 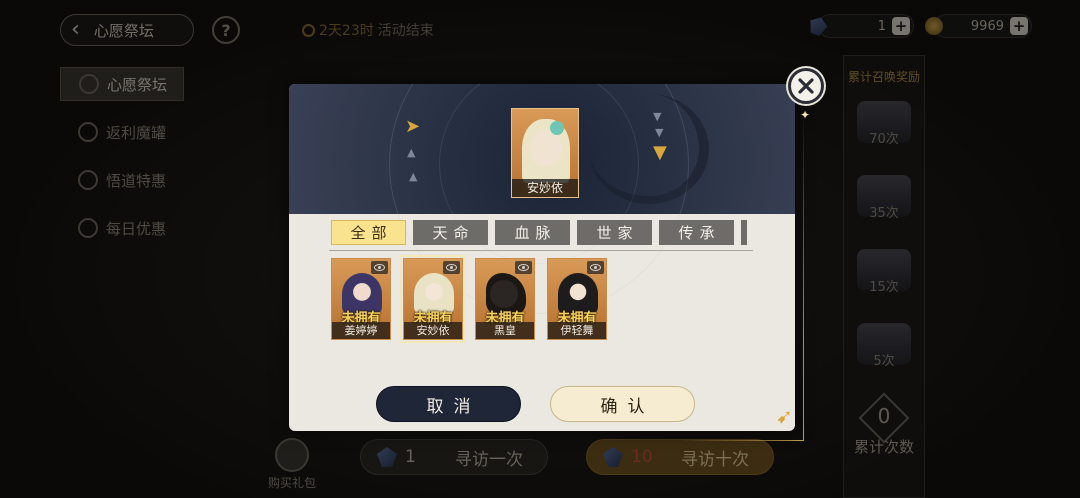 I want to click on swirl-decoration, so click(x=649, y=149).